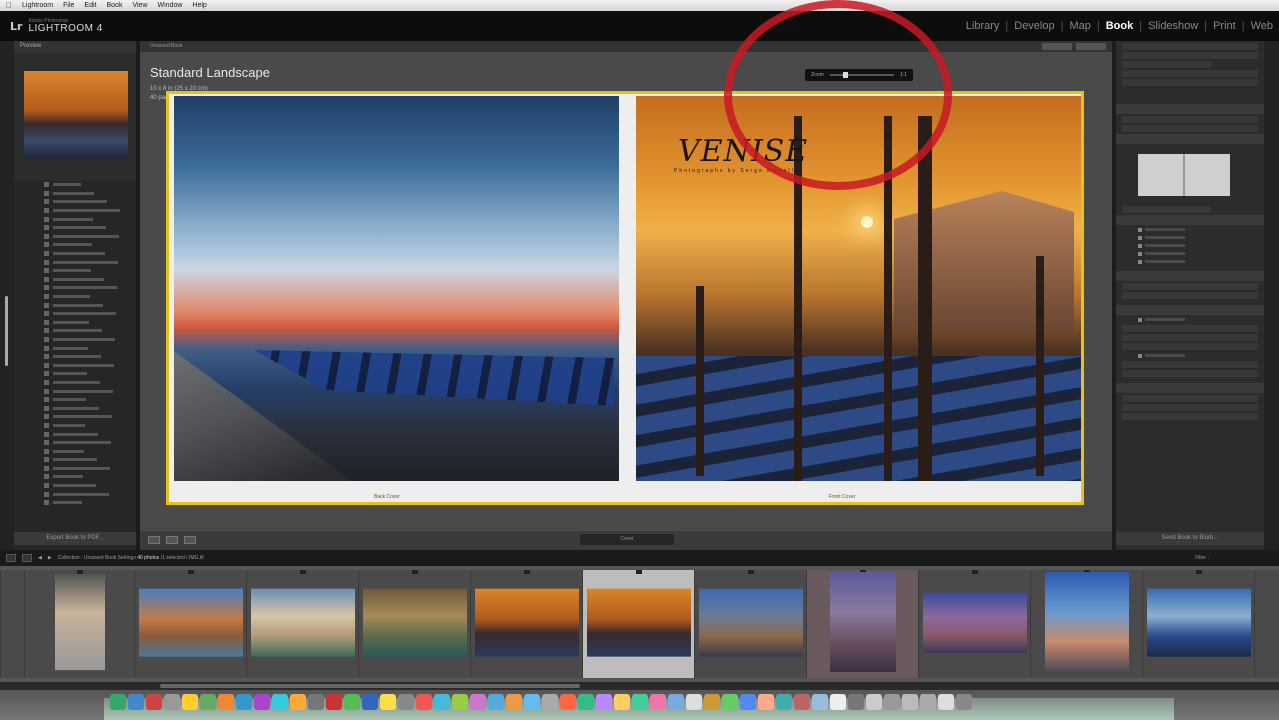  Describe the element at coordinates (40, 558) in the screenshot. I see `back-arrow-icon: ◀` at that location.